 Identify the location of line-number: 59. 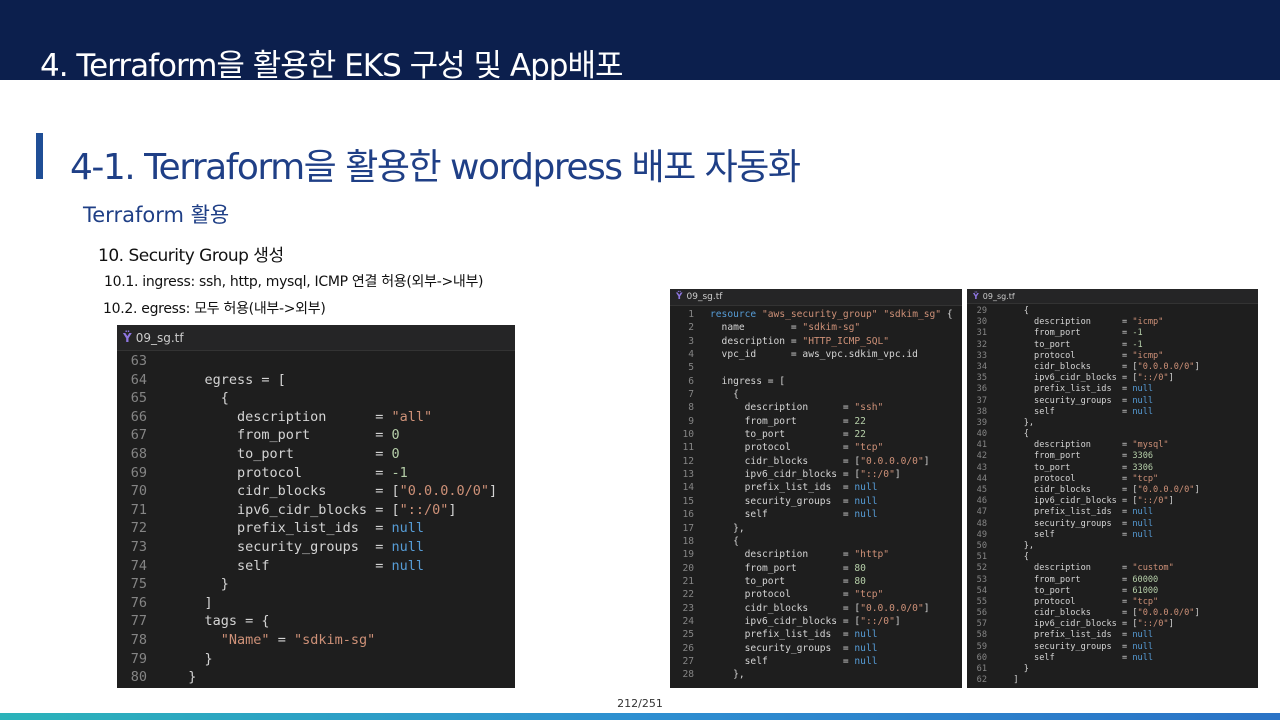
(981, 646).